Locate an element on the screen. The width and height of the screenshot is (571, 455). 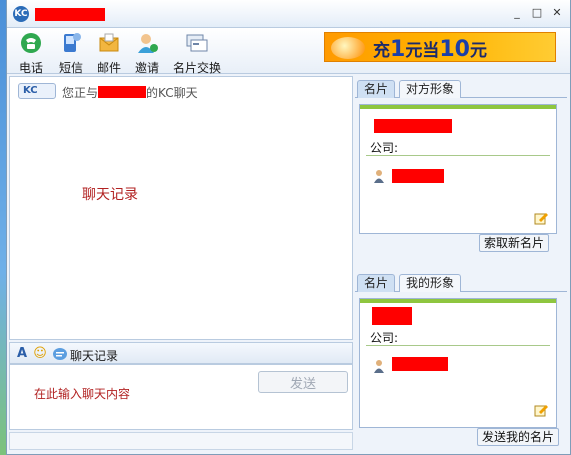
mail-icon is located at coordinates (109, 42).